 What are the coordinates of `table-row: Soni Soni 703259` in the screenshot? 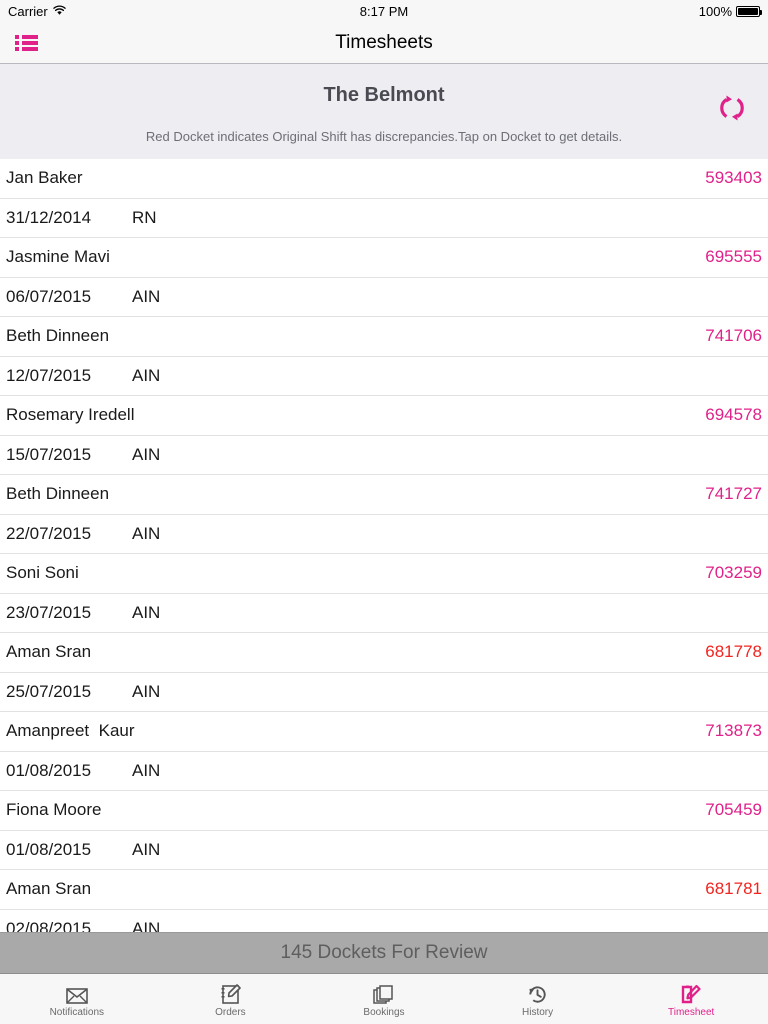 It's located at (384, 574).